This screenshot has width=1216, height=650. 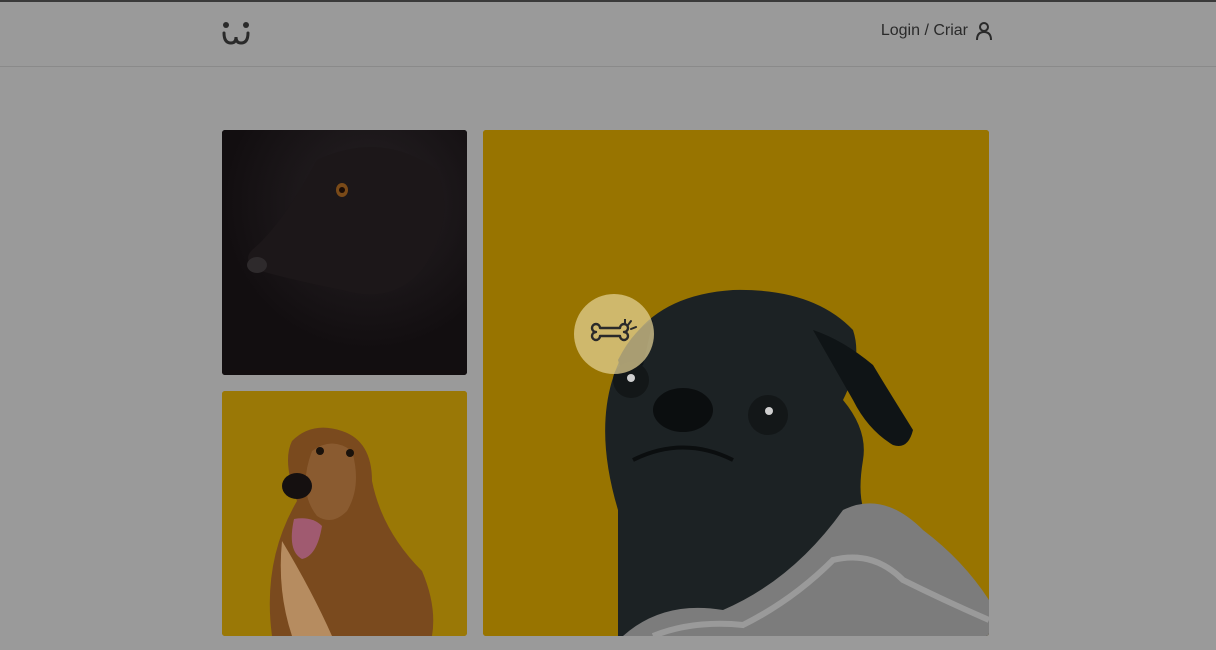 What do you see at coordinates (924, 30) in the screenshot?
I see `login-label: Login / Criar` at bounding box center [924, 30].